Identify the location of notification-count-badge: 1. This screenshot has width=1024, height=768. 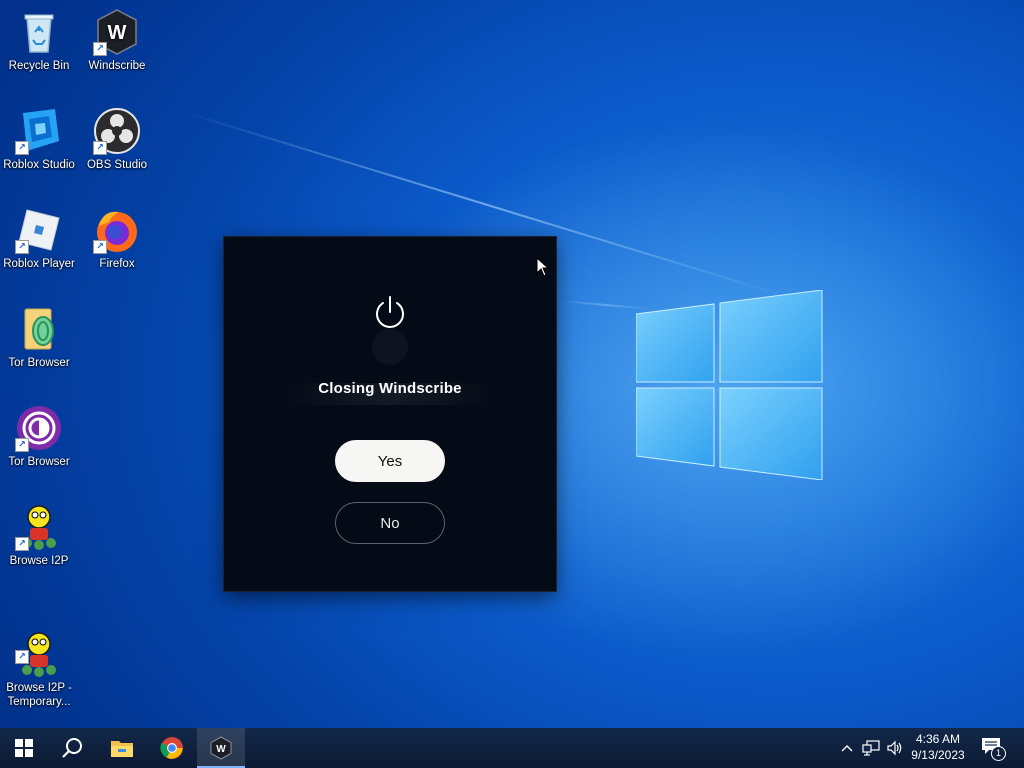
(998, 753).